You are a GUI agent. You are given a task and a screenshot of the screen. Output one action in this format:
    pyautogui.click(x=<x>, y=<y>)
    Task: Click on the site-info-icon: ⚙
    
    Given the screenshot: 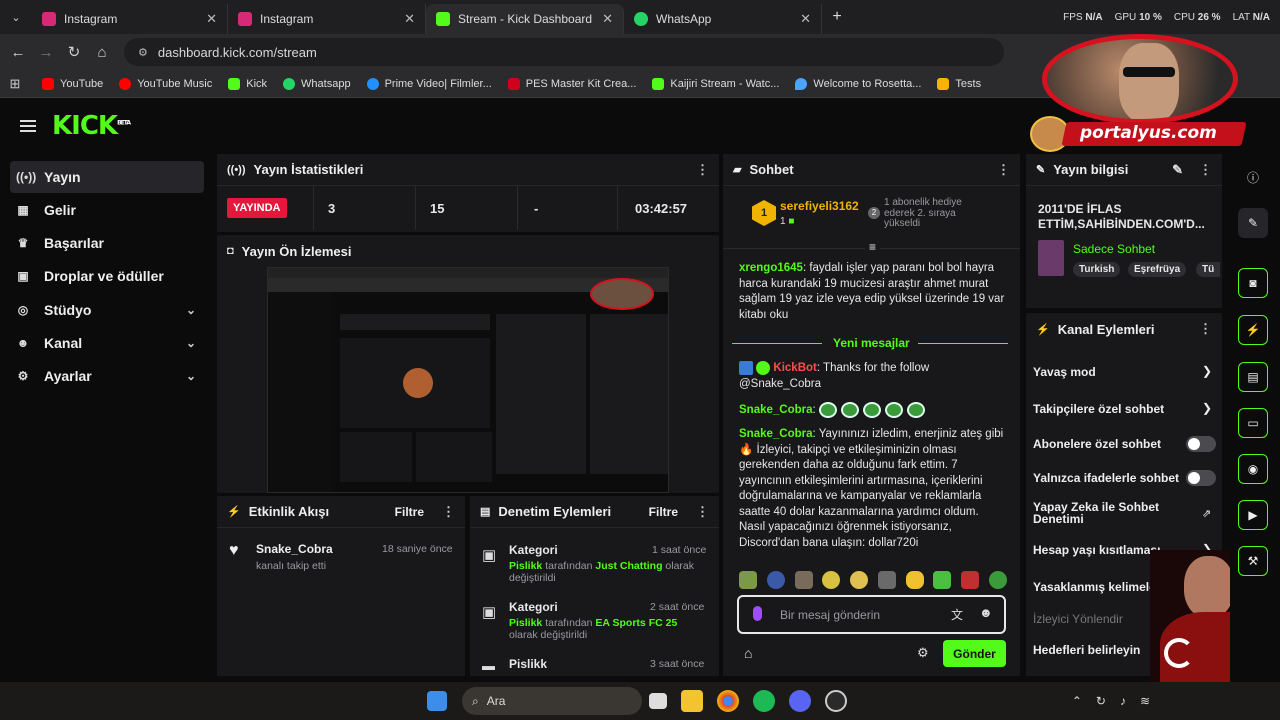 What is the action you would take?
    pyautogui.click(x=143, y=52)
    